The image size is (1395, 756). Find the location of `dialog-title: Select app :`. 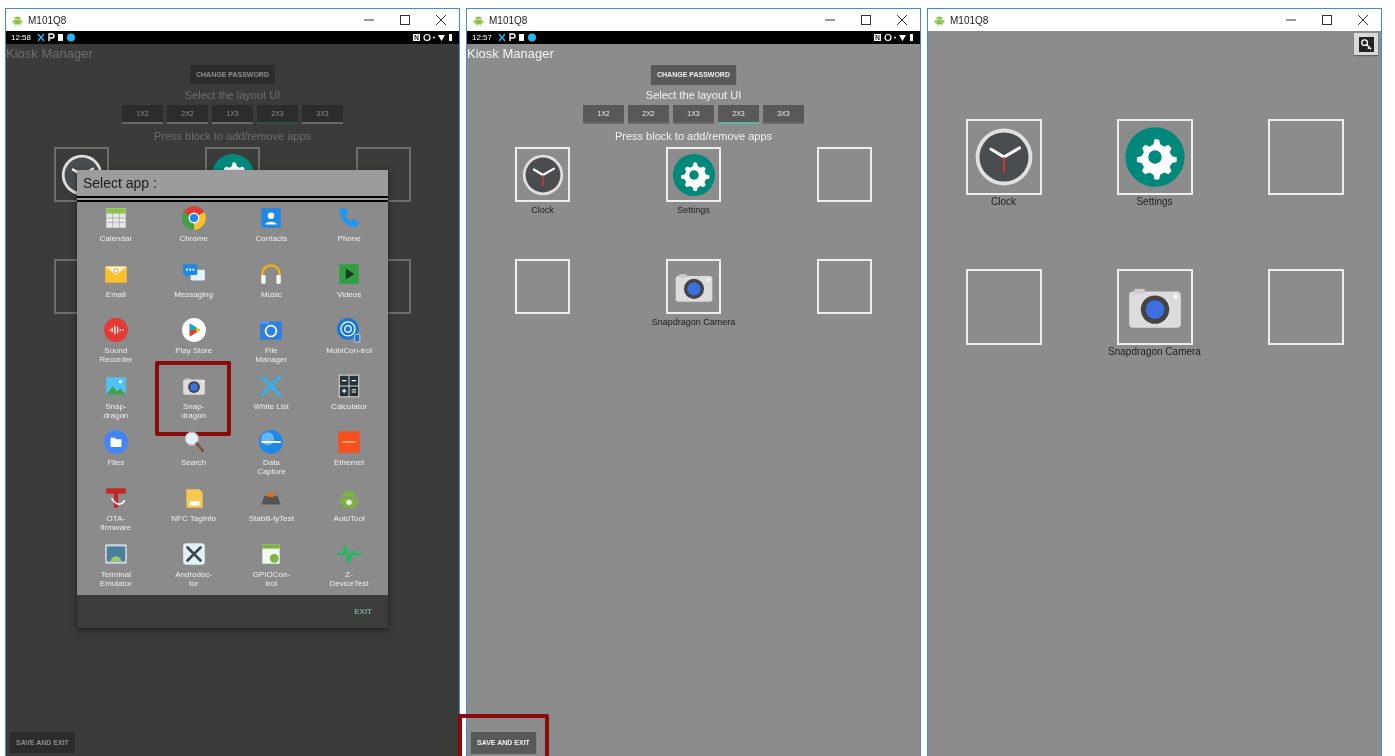

dialog-title: Select app : is located at coordinates (232, 183).